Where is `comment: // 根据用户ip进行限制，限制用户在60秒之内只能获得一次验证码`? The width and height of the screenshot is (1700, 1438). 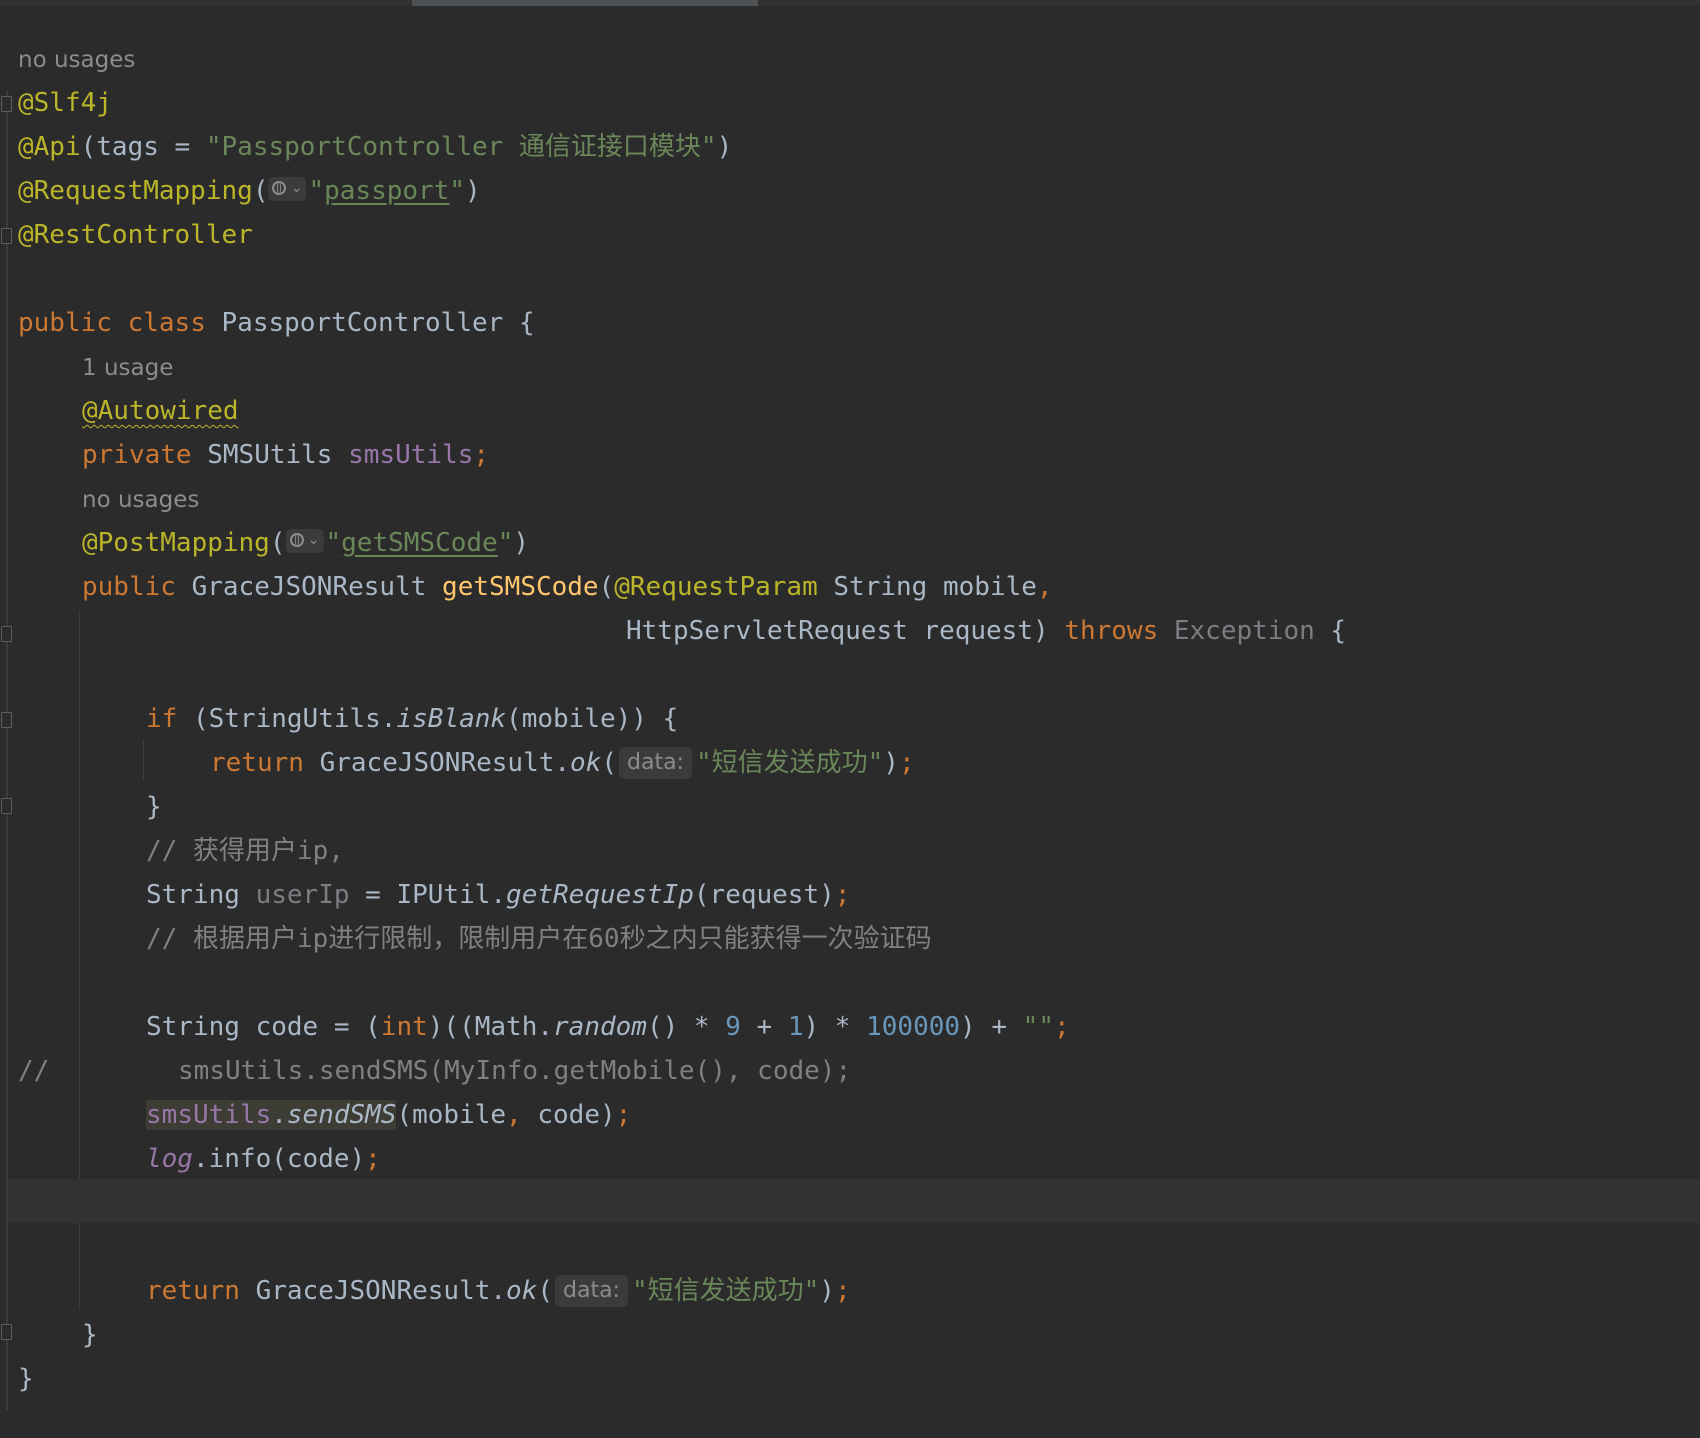 comment: // 根据用户ip进行限制，限制用户在60秒之内只能获得一次验证码 is located at coordinates (539, 939).